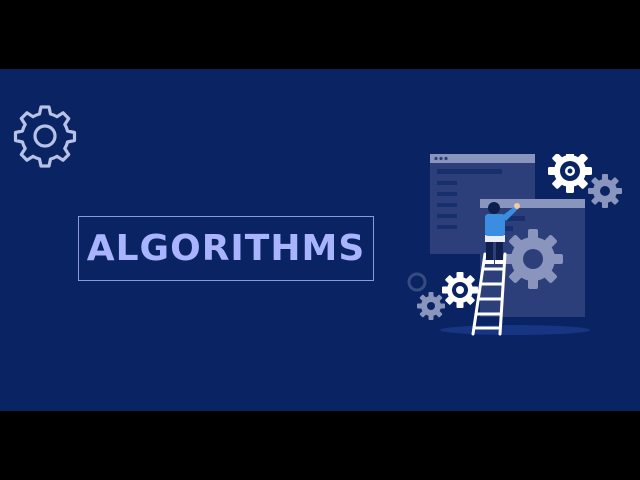  I want to click on gear-bottom-gray, so click(431, 306).